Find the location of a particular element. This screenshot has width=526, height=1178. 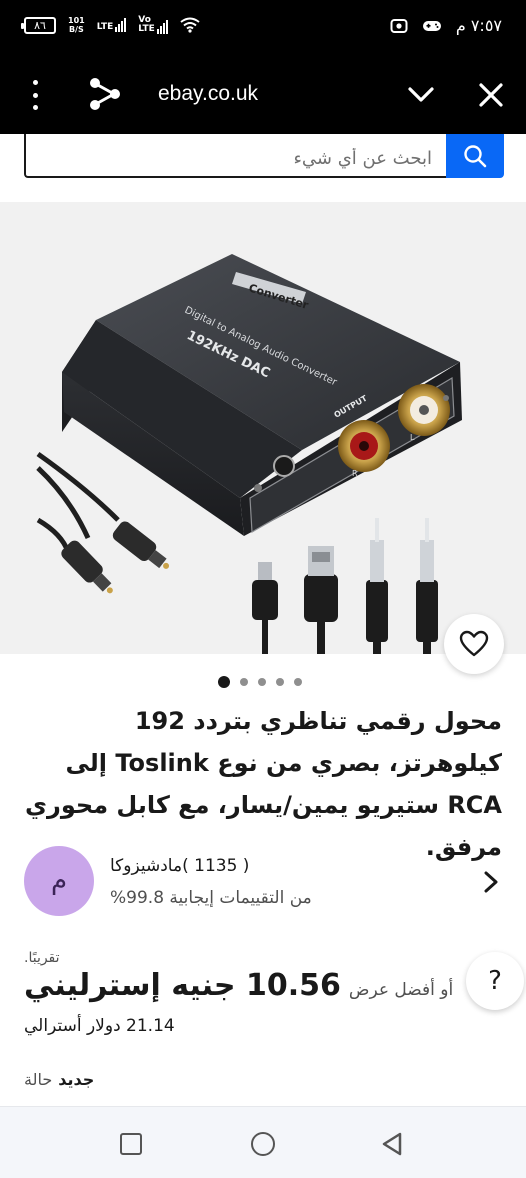

close-icon is located at coordinates (491, 95).